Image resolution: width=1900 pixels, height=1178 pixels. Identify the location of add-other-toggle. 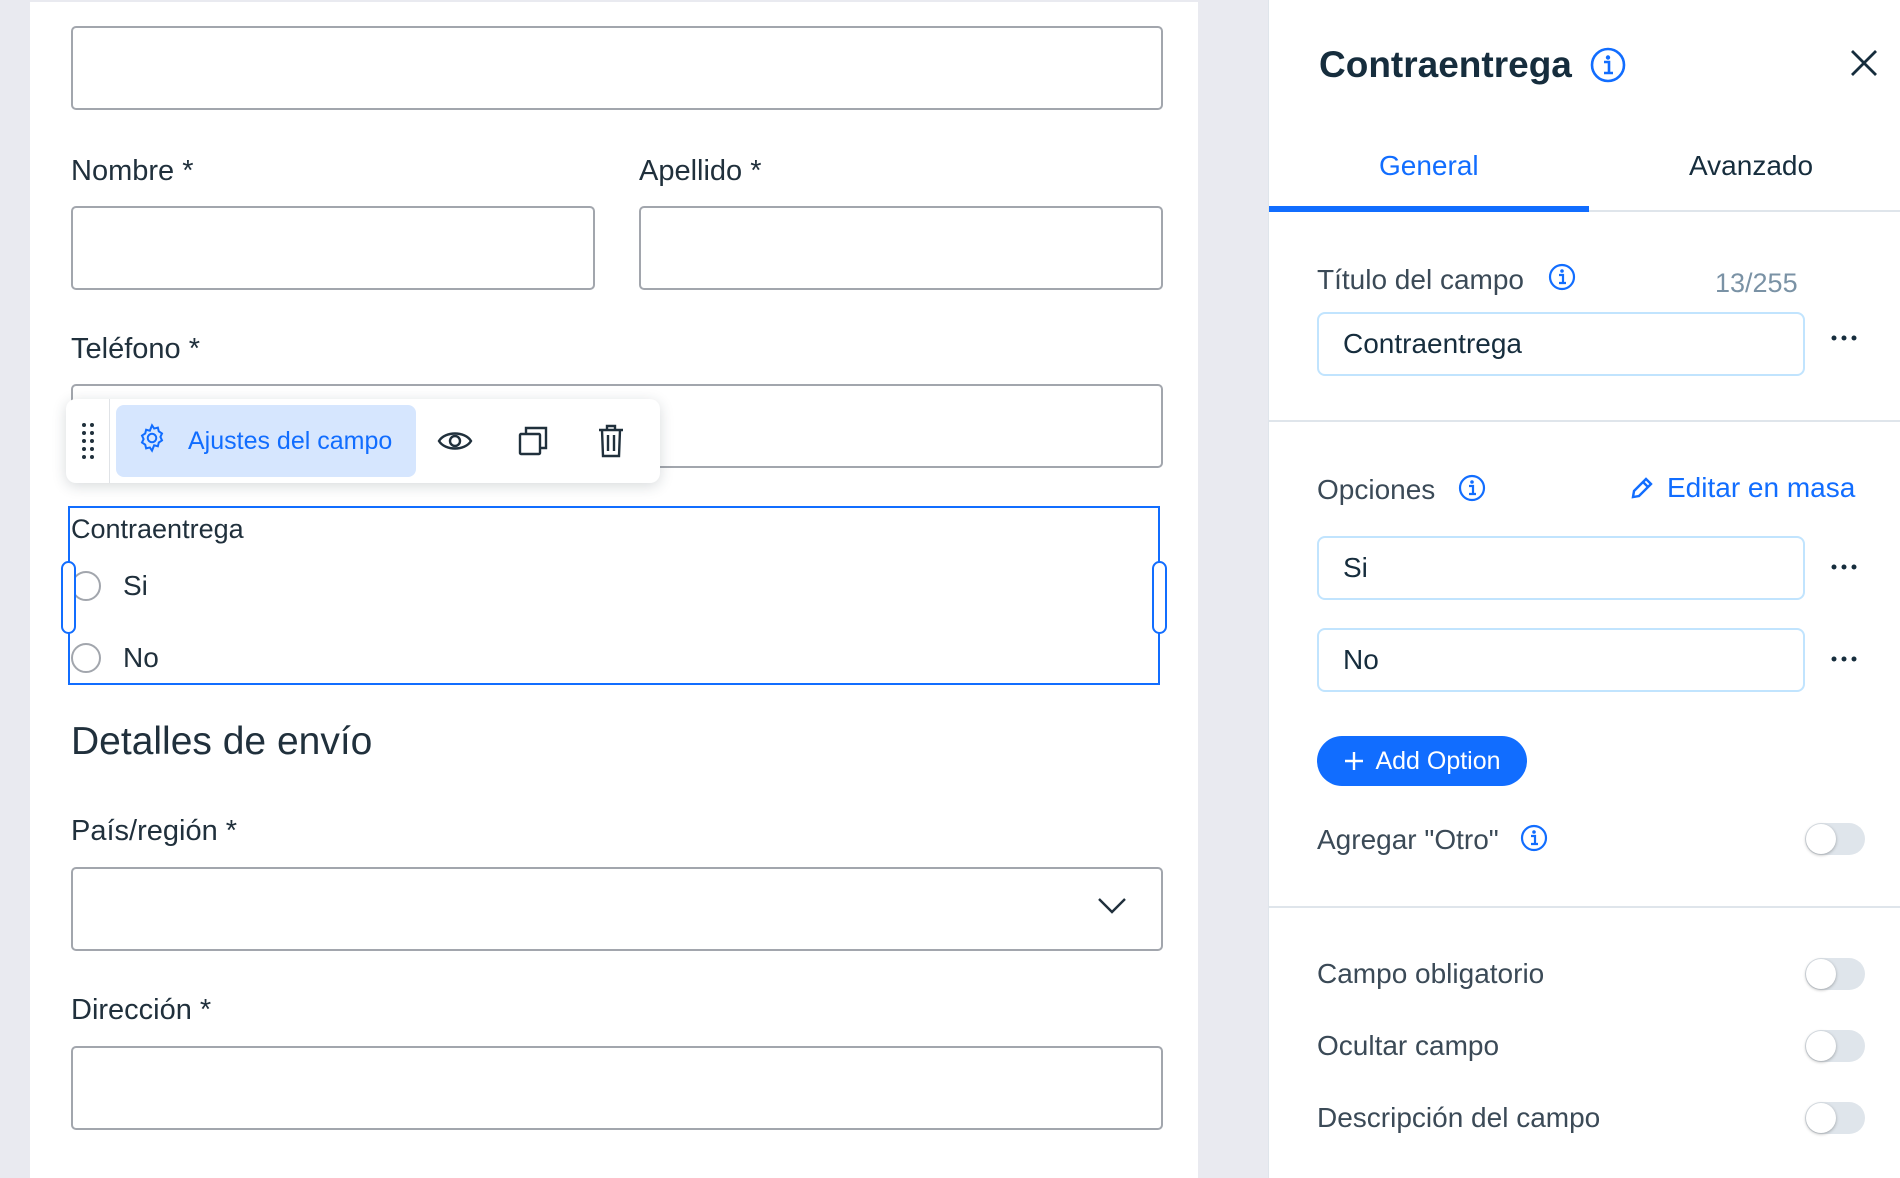
(1835, 839).